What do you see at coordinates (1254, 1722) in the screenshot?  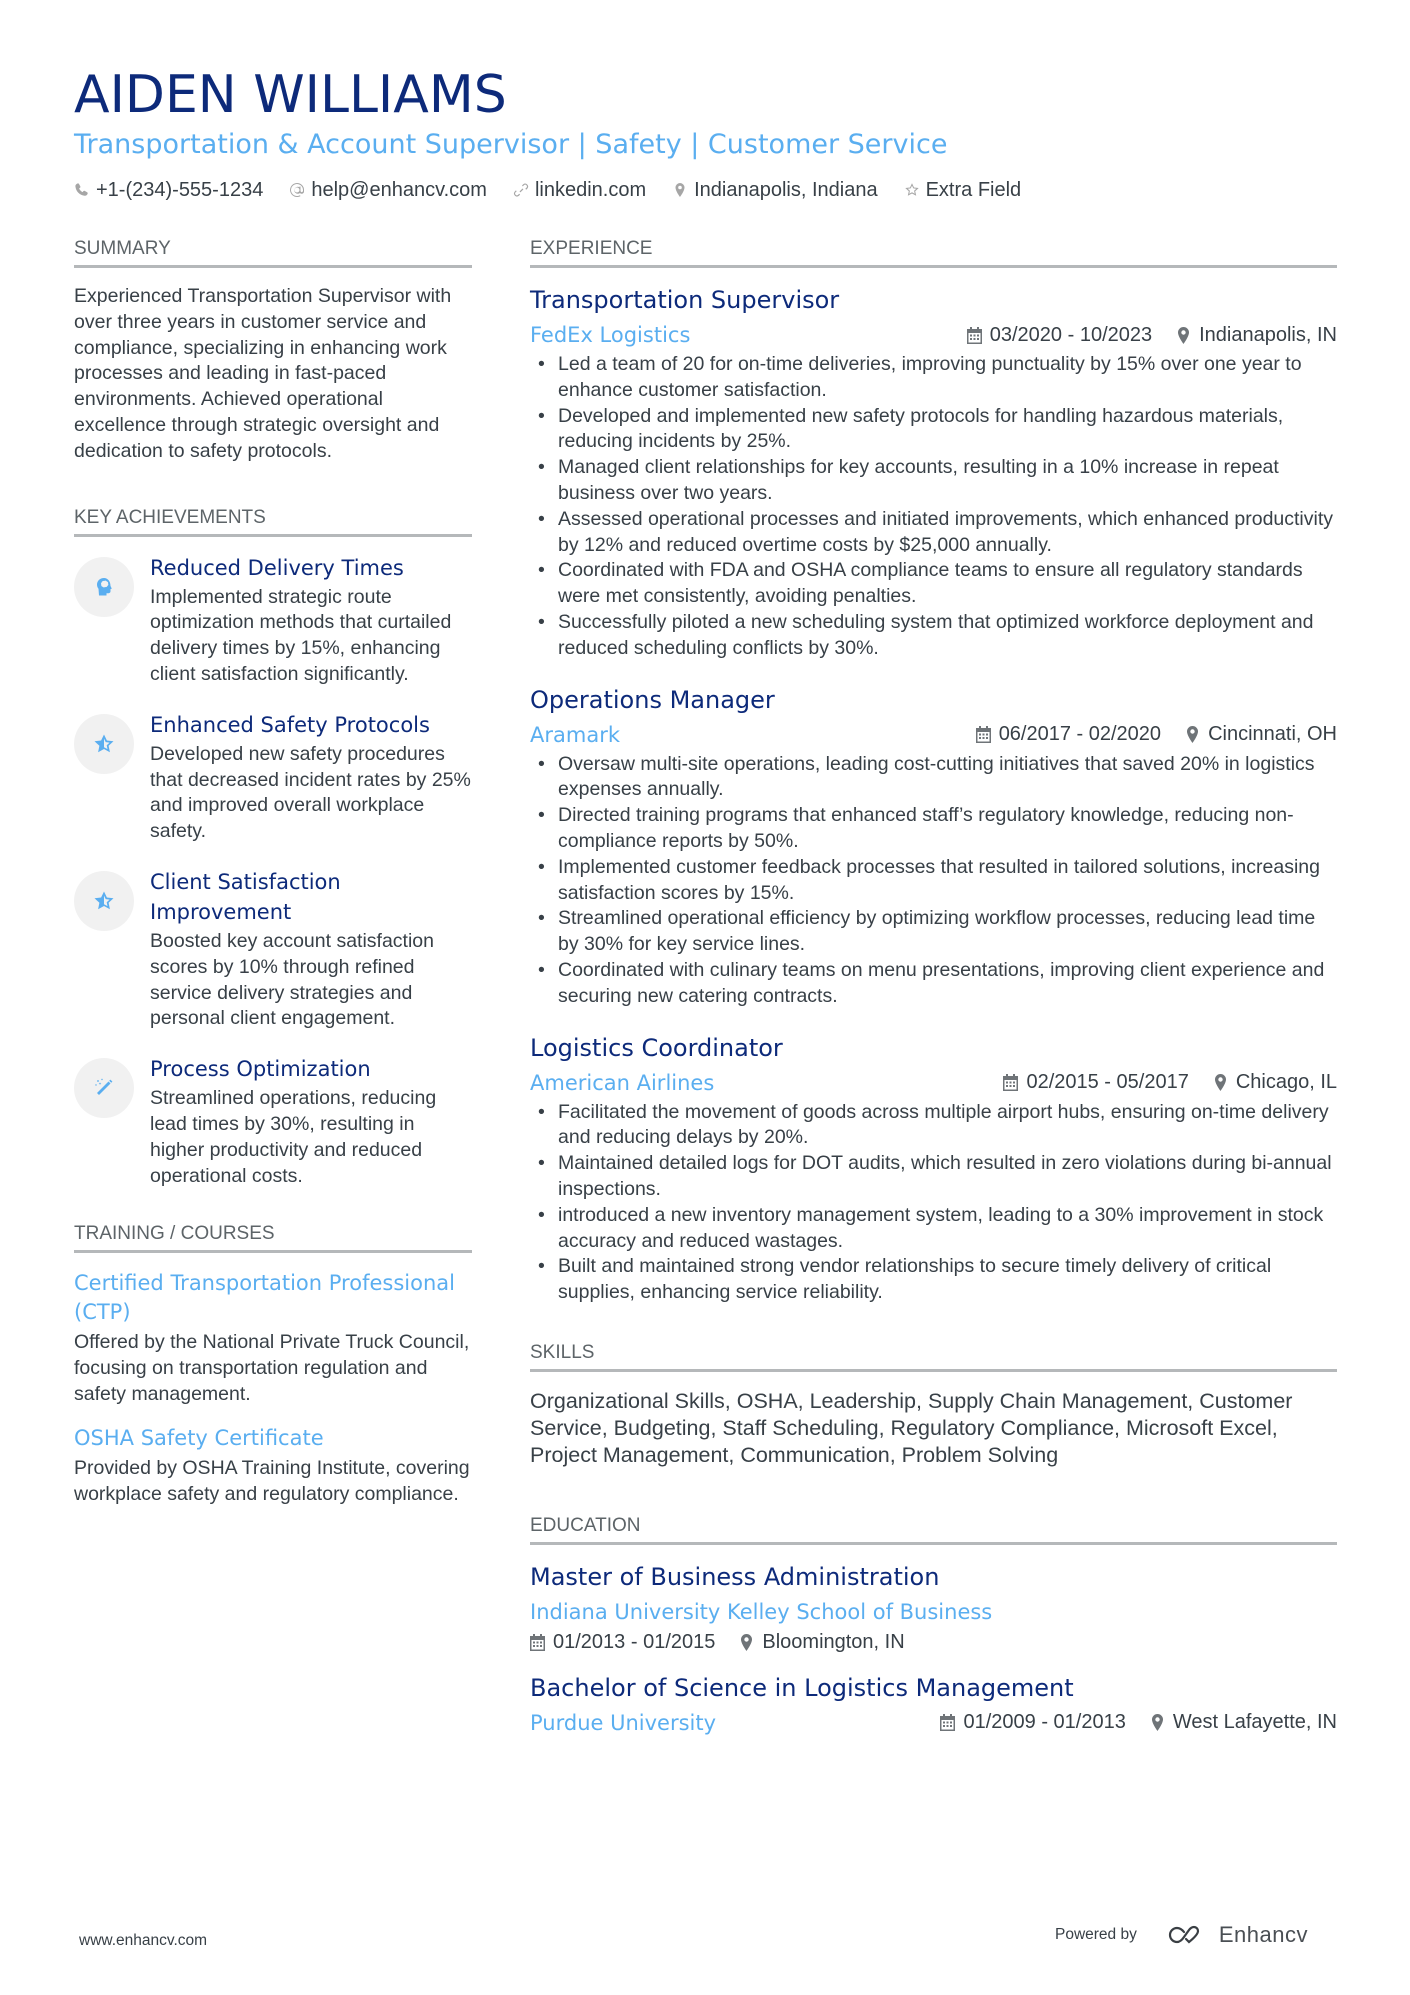 I see `education-location-text: West Lafayette, IN` at bounding box center [1254, 1722].